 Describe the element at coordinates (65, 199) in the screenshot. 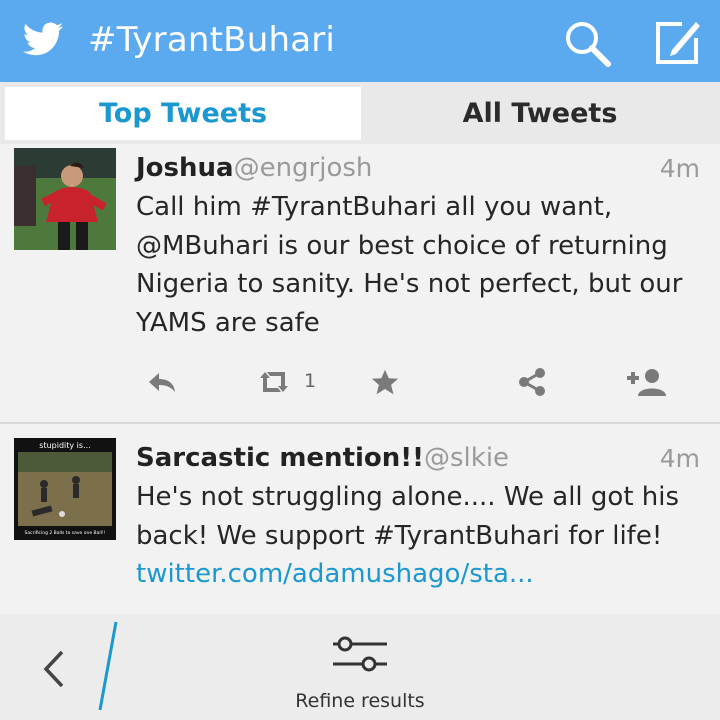

I see `avatar` at that location.